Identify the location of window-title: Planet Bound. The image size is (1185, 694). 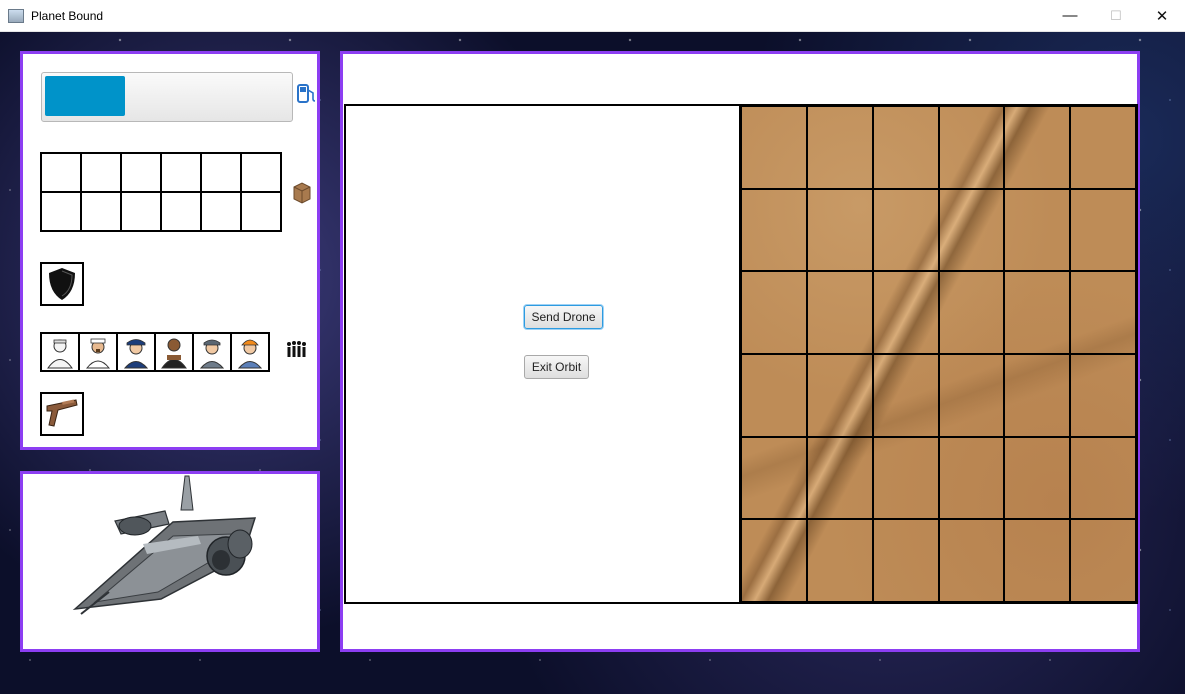
(67, 15).